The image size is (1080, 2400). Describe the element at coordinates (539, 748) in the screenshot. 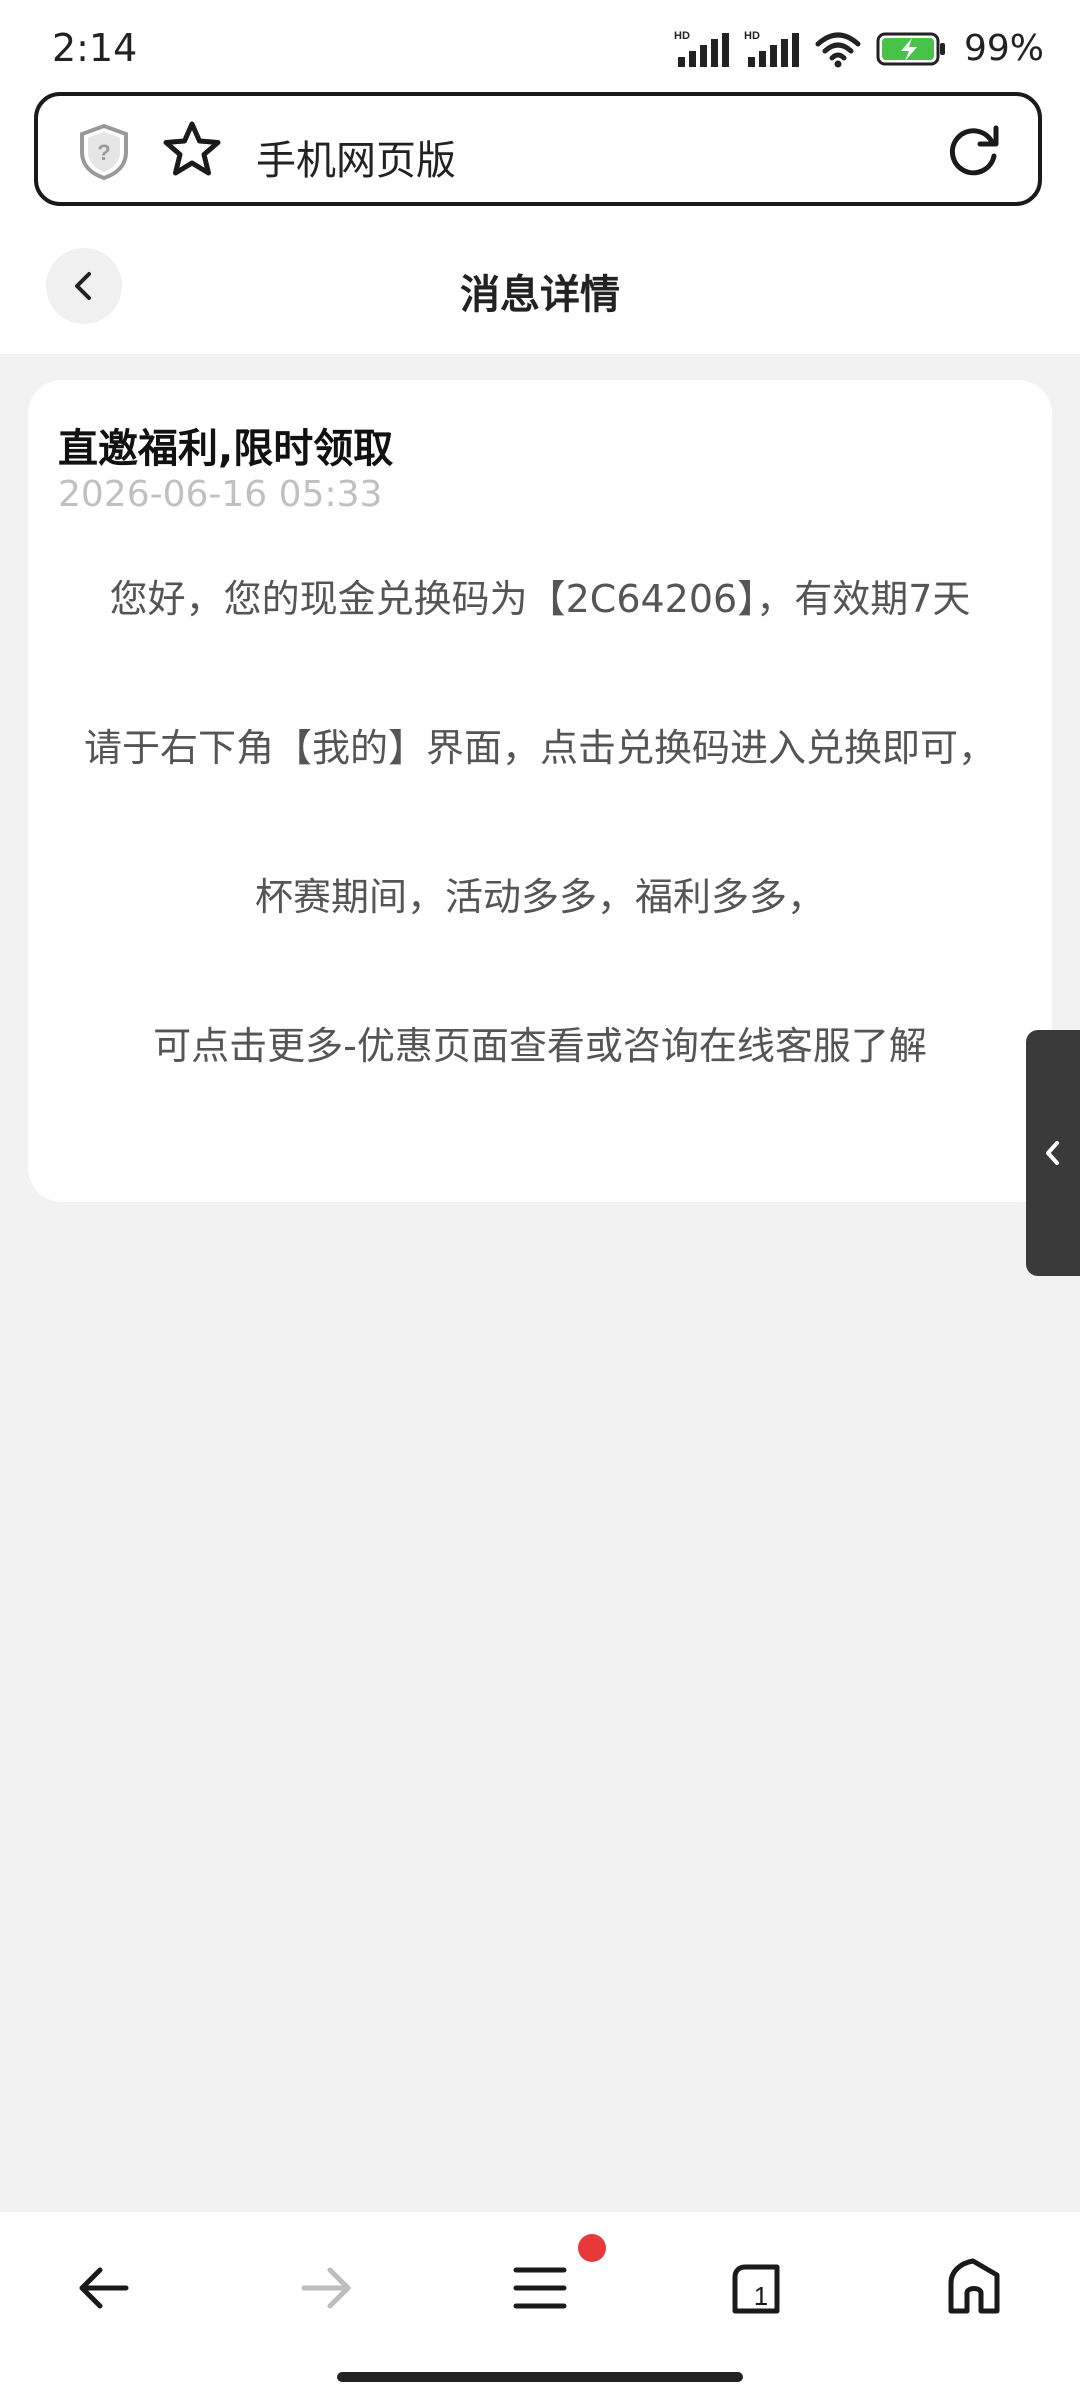

I see `message-paragraph: 请于右下角【我的】界面，点击兑换码进入兑换即可，` at that location.